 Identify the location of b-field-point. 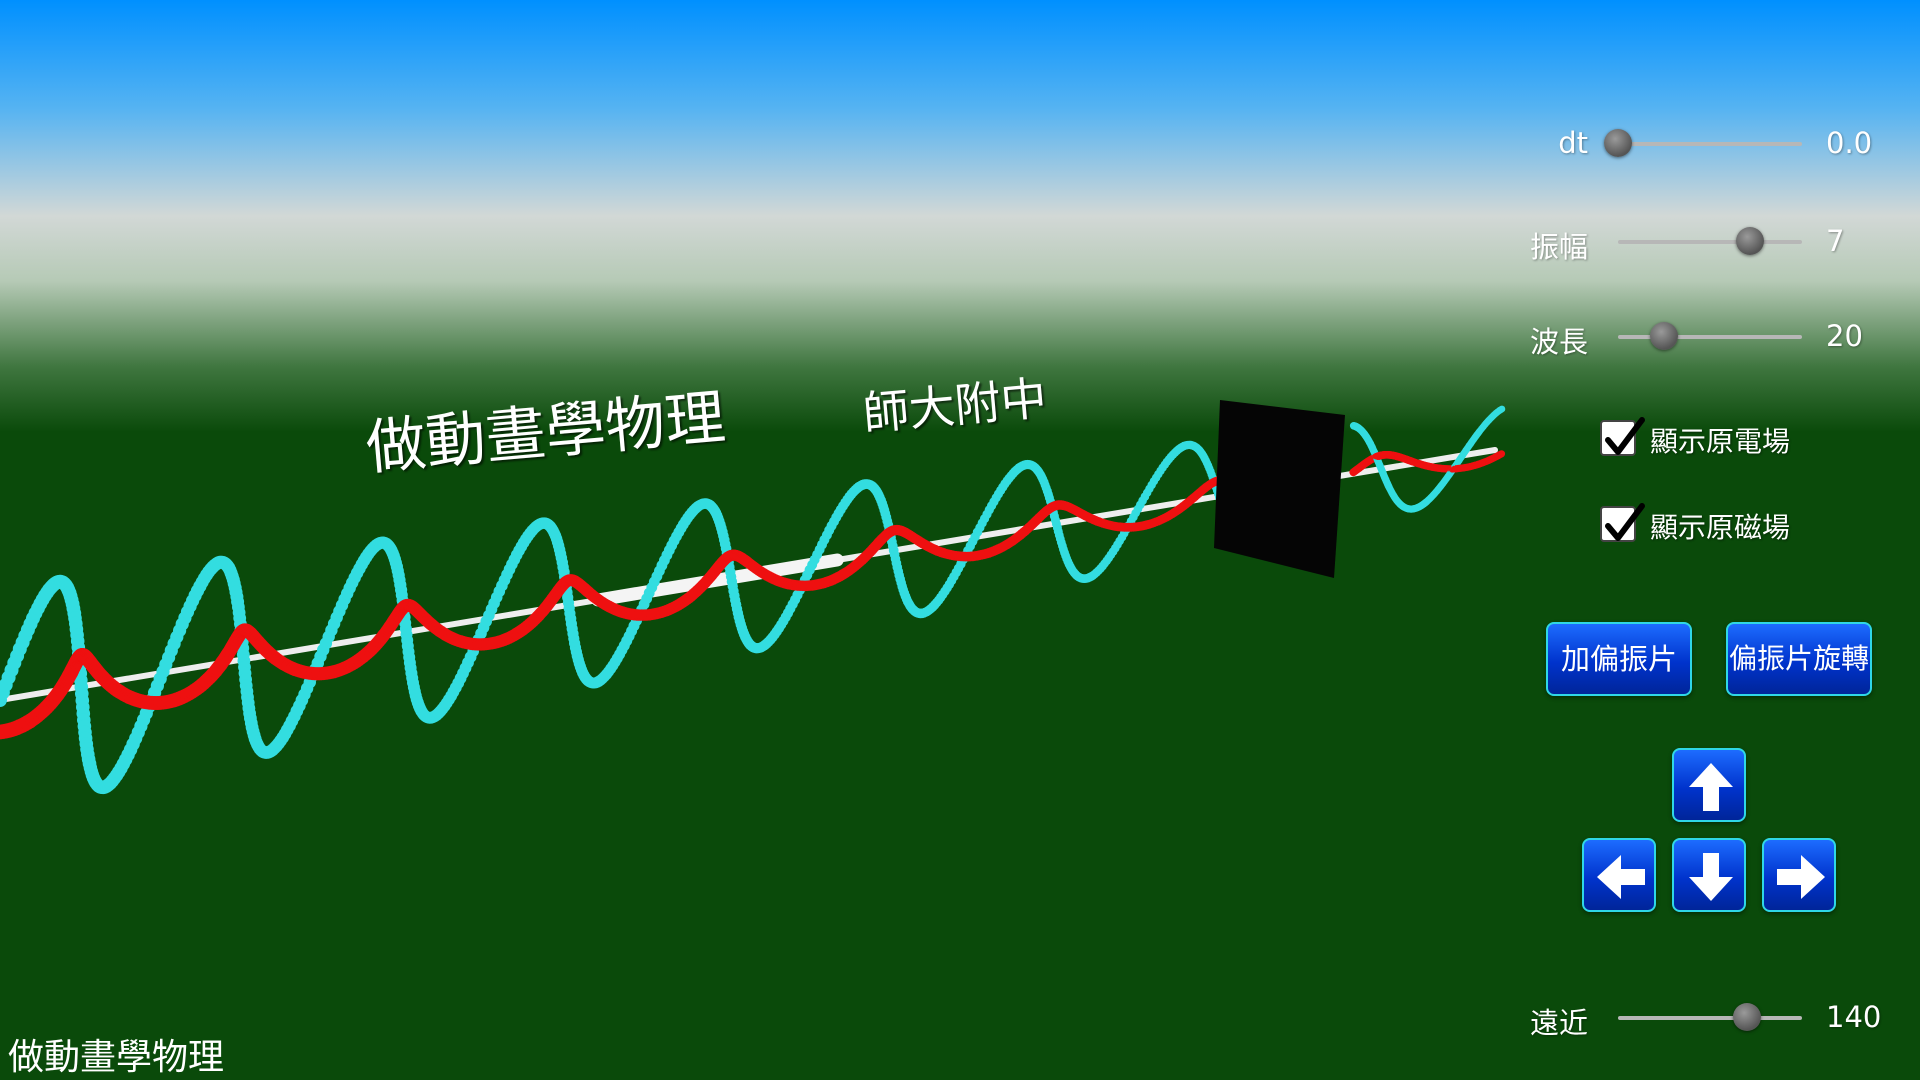
(1502, 409).